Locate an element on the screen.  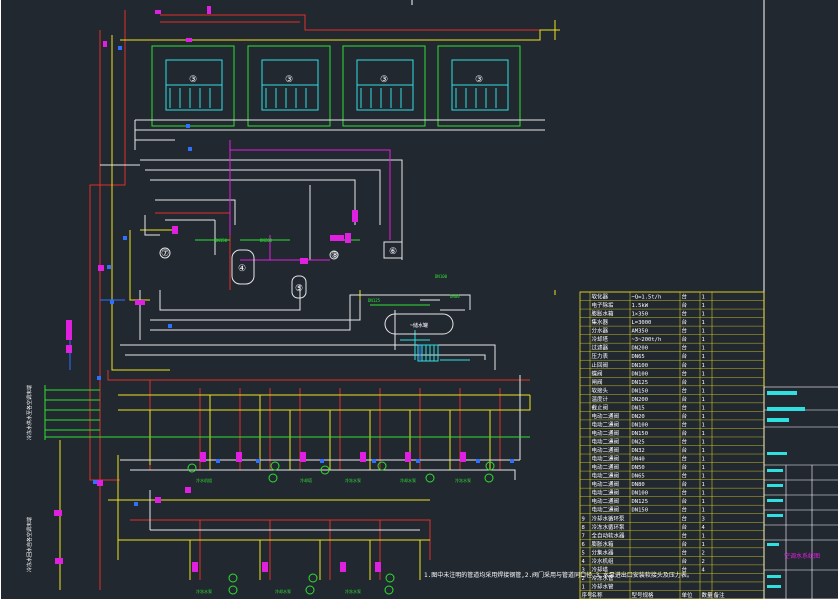
cooling-tower-2: ③ is located at coordinates (289, 86).